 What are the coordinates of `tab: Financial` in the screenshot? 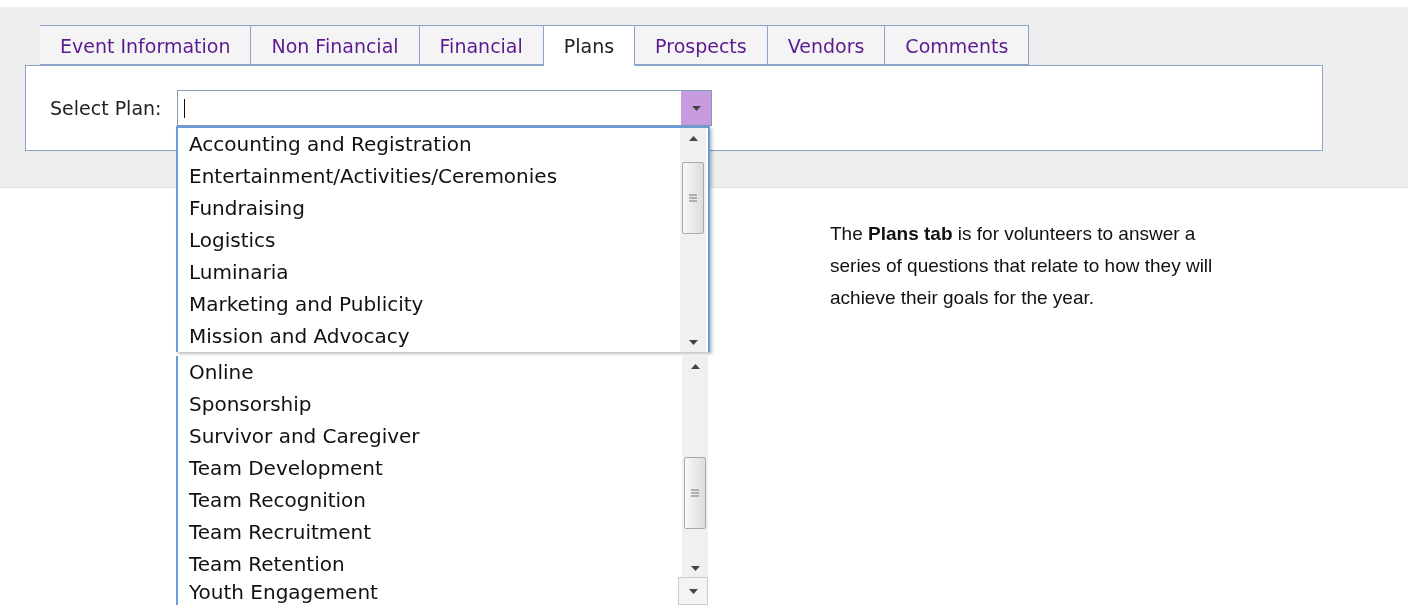 It's located at (481, 45).